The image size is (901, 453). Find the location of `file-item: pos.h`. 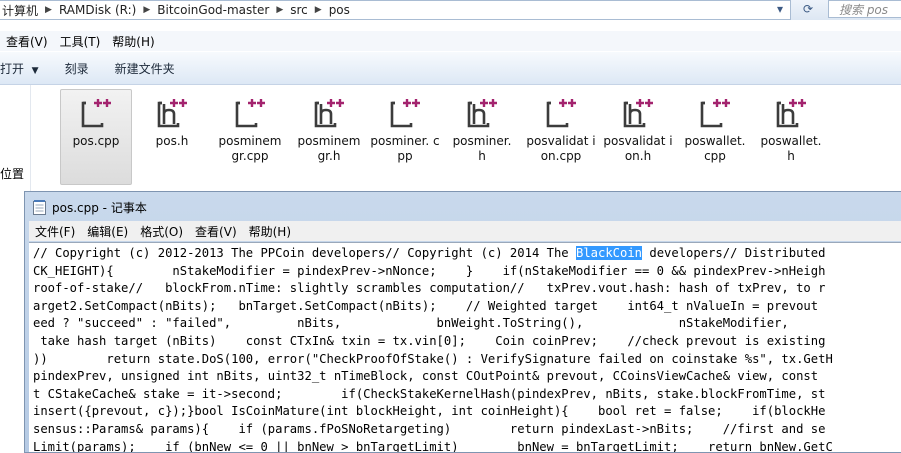

file-item: pos.h is located at coordinates (172, 137).